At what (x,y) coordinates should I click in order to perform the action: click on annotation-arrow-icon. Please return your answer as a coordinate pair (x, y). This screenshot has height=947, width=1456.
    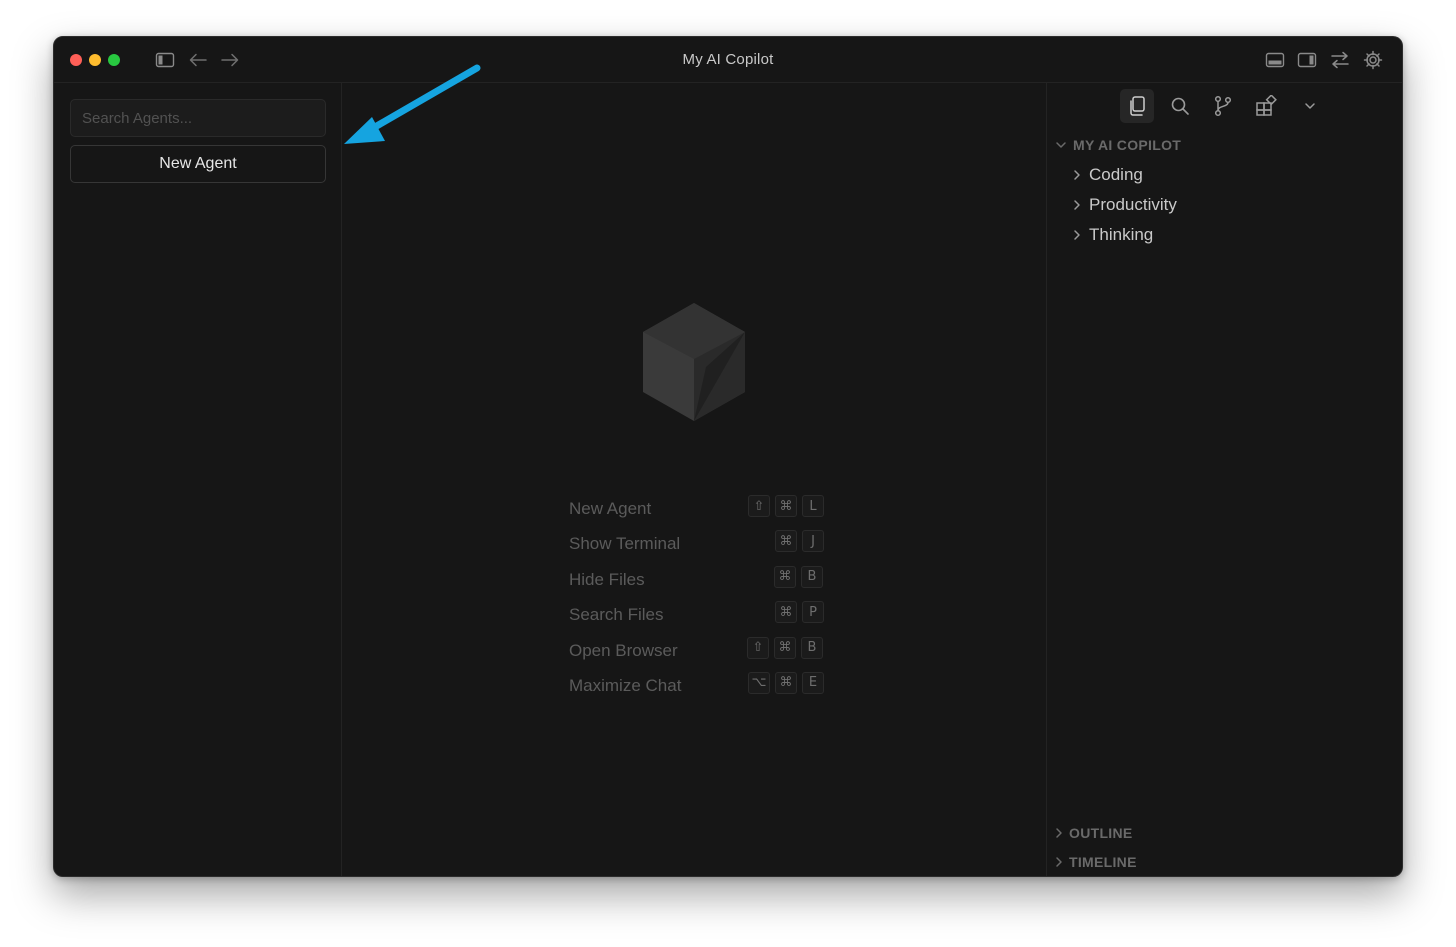
    Looking at the image, I should click on (412, 104).